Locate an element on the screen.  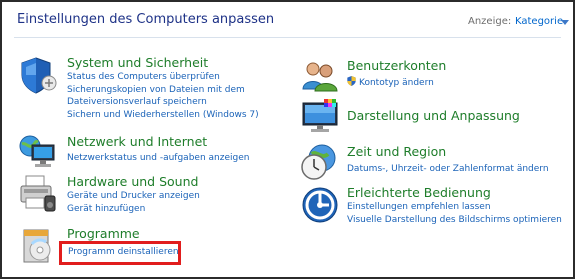
category-network-internet: Netzwerk und Internet is located at coordinates (137, 141).